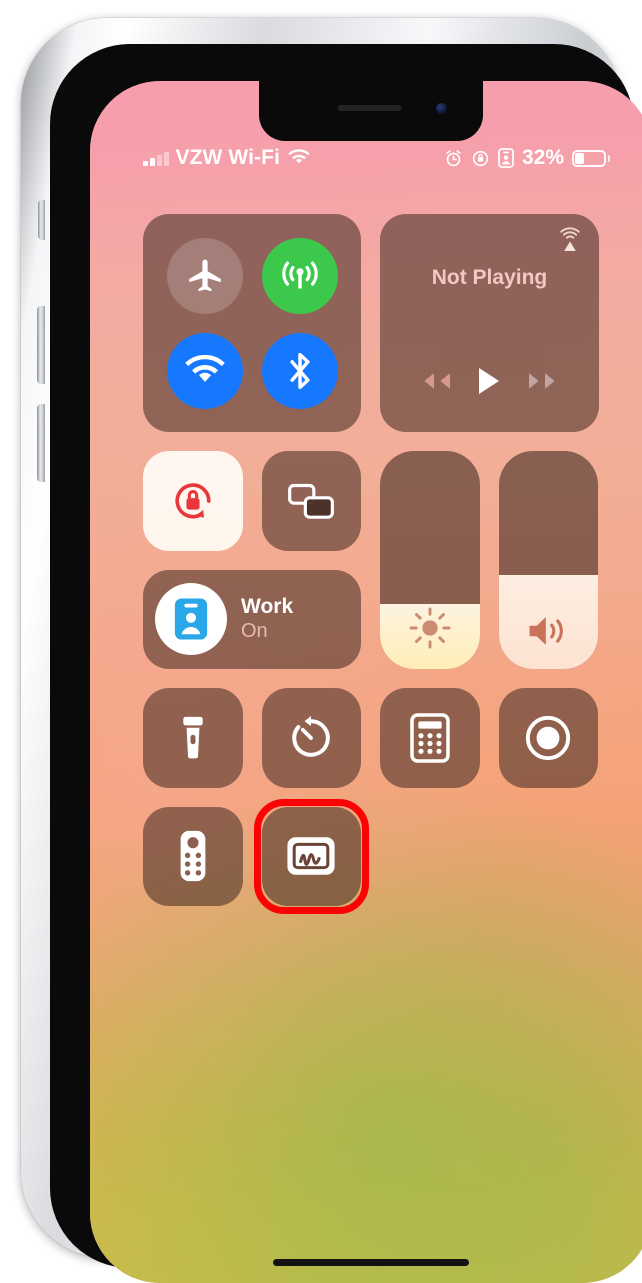  I want to click on earpiece-speaker, so click(369, 108).